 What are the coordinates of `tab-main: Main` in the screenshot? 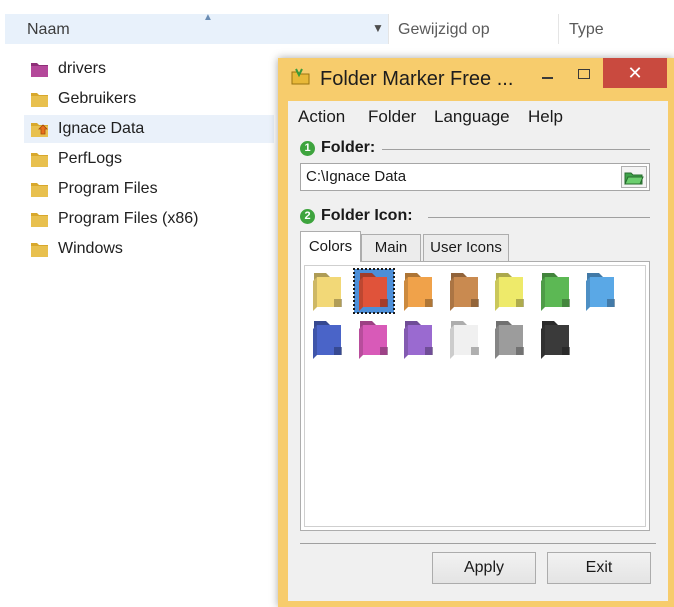 It's located at (391, 247).